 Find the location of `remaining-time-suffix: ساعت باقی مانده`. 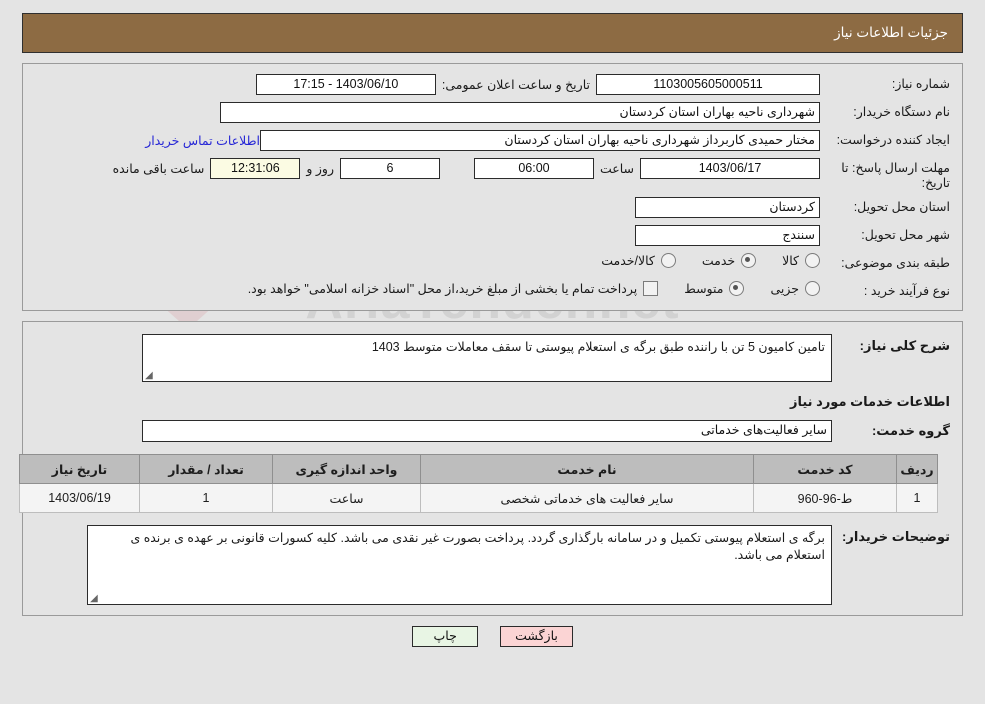

remaining-time-suffix: ساعت باقی مانده is located at coordinates (158, 169).